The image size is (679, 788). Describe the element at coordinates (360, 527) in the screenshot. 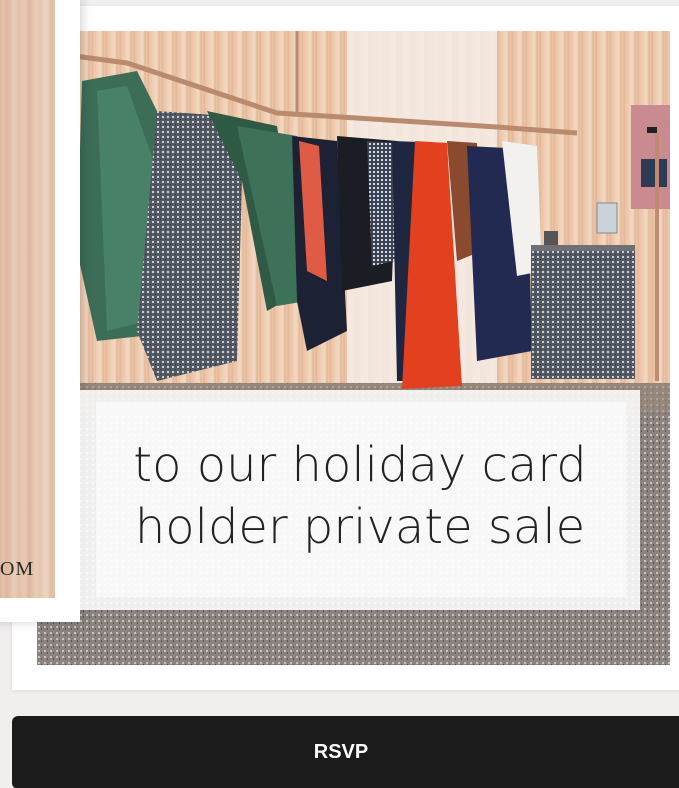

I see `headline-line-2: holder private sale` at that location.